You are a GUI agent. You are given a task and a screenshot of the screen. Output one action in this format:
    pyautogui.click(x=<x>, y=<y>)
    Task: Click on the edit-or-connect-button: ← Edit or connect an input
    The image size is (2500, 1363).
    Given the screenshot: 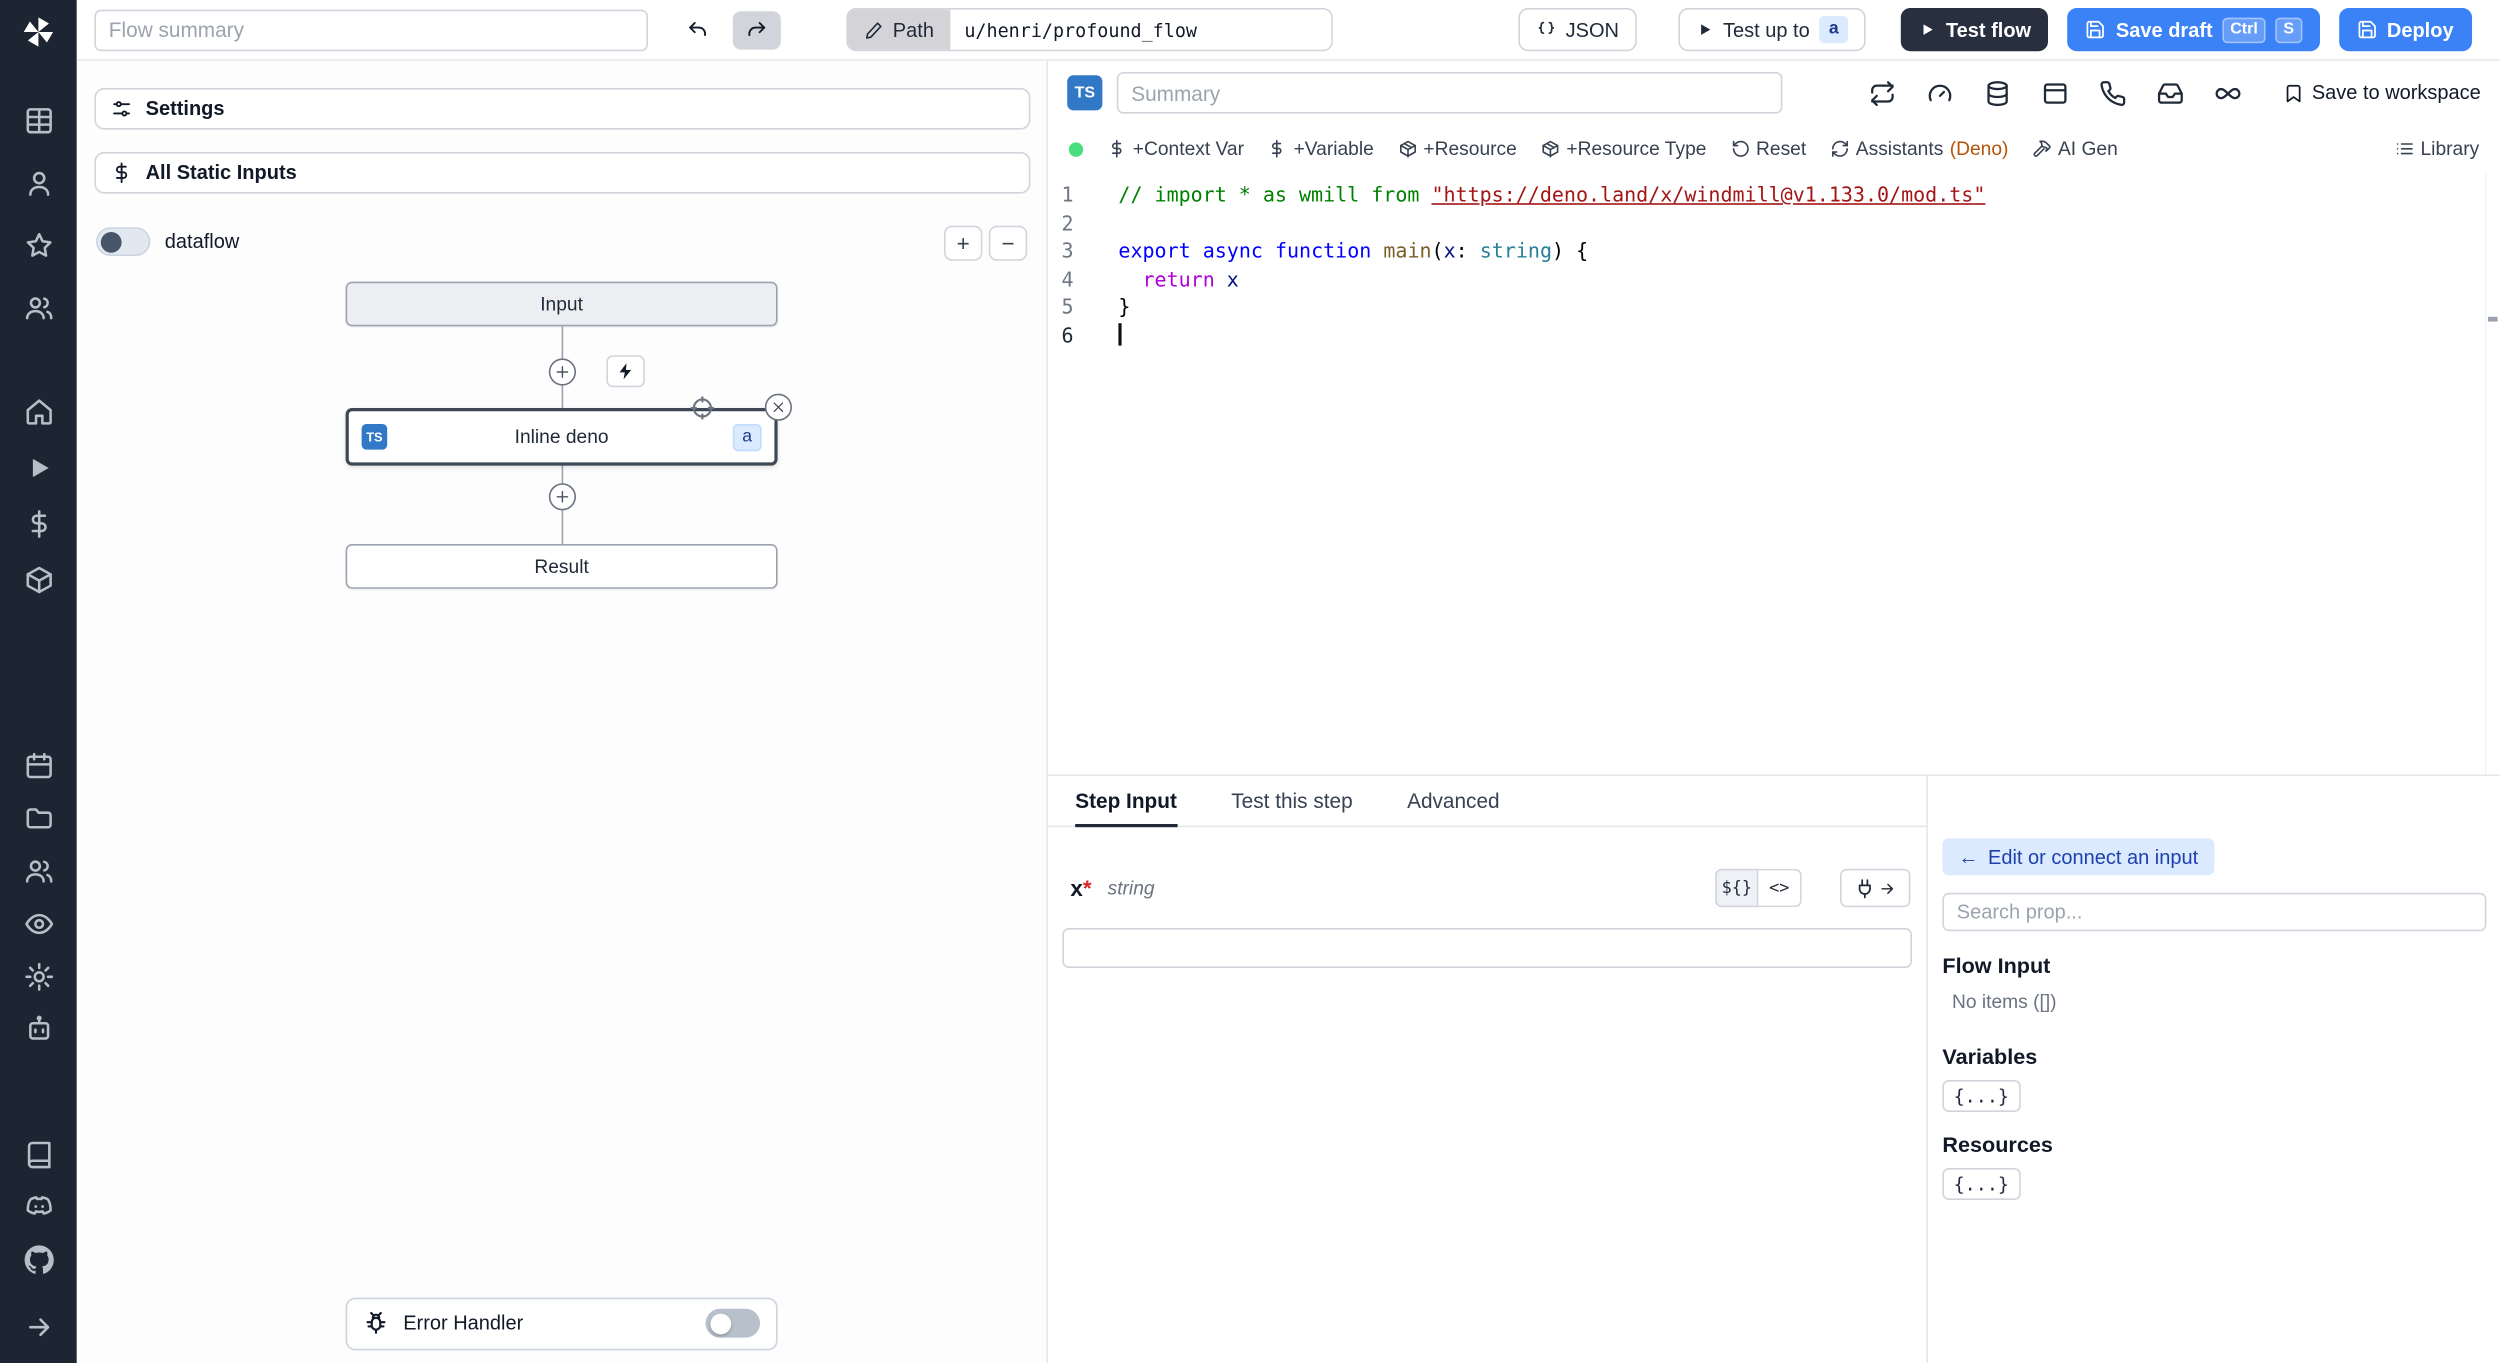 What is the action you would take?
    pyautogui.click(x=2078, y=857)
    